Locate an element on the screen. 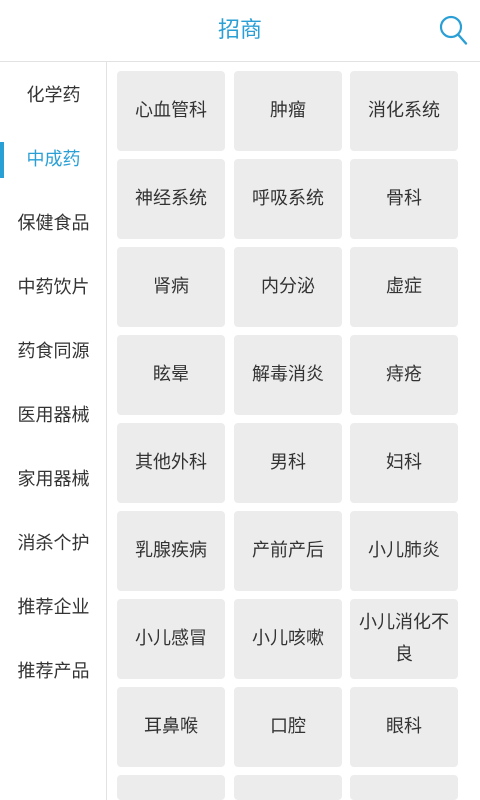  search-button is located at coordinates (453, 30).